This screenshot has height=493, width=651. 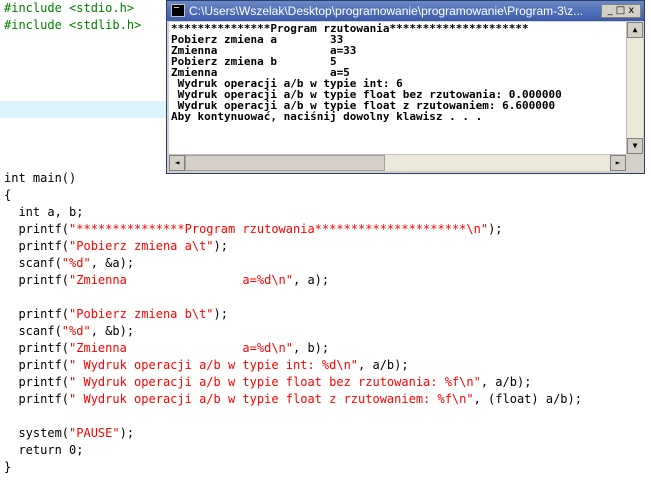 What do you see at coordinates (177, 163) in the screenshot?
I see `scroll-left-icon: ◄` at bounding box center [177, 163].